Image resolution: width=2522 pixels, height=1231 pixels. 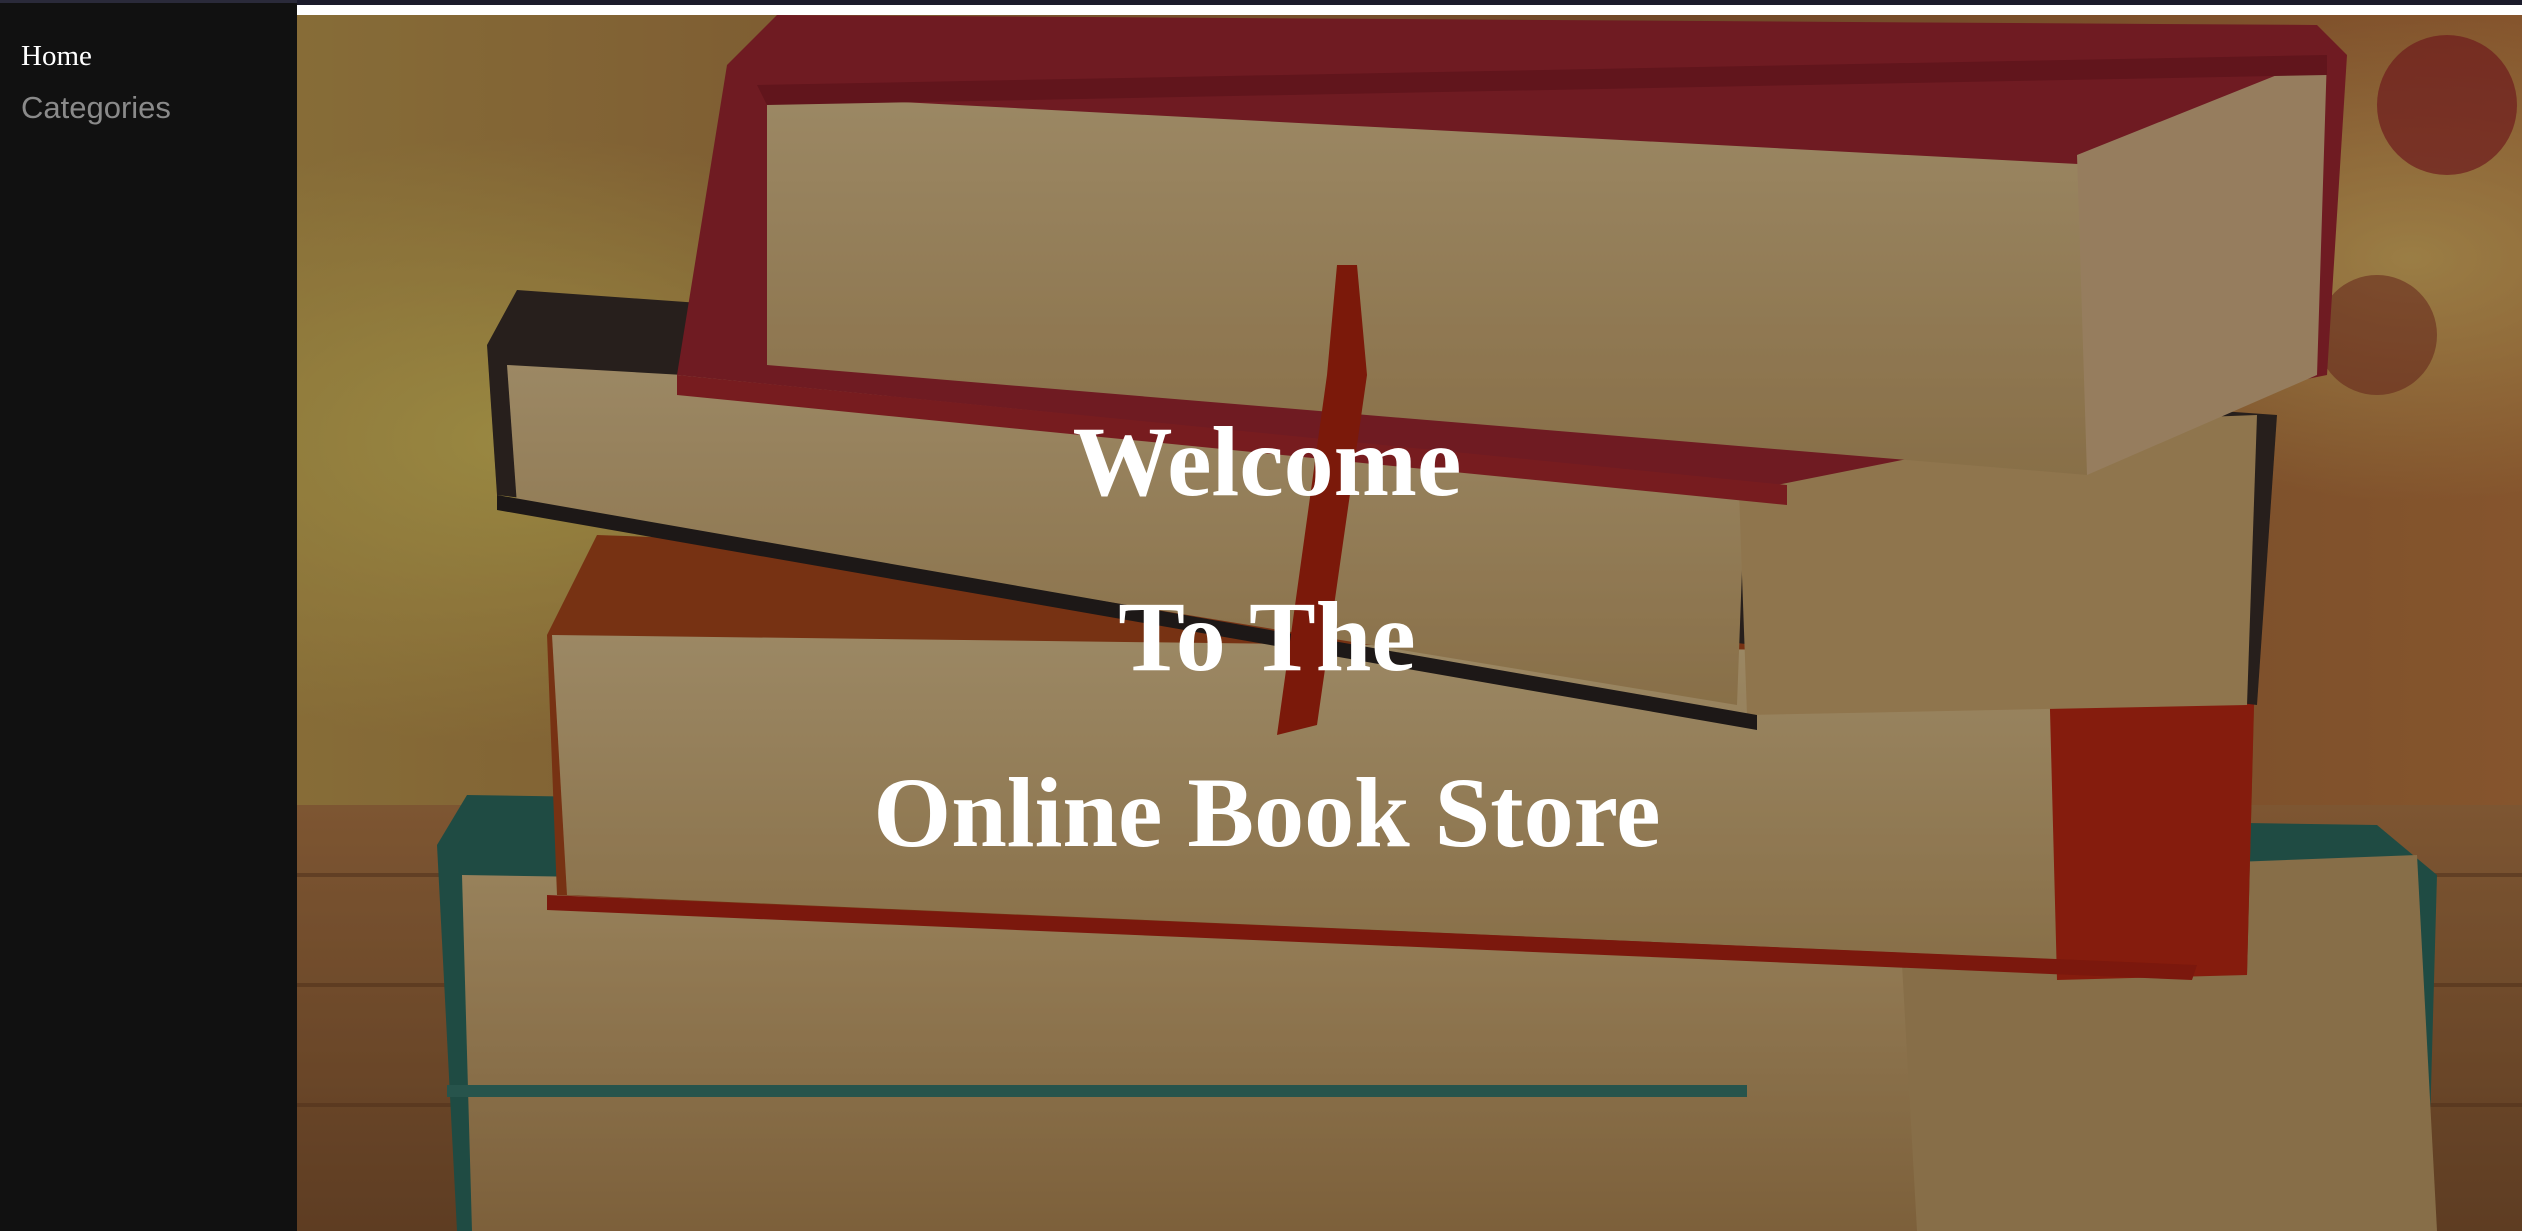 What do you see at coordinates (148, 615) in the screenshot?
I see `sidebar: Home Categories` at bounding box center [148, 615].